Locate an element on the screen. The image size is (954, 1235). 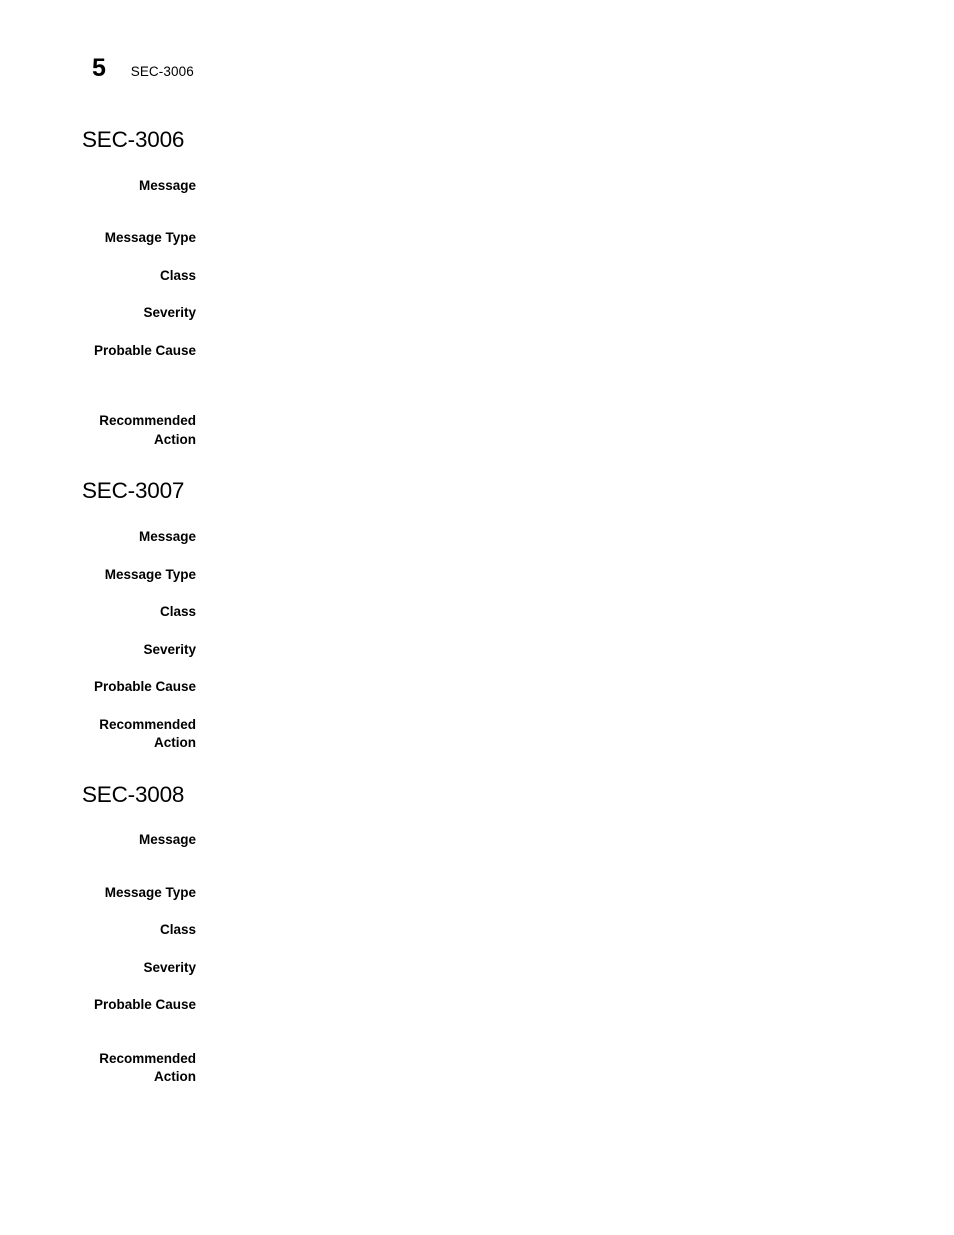
section-heading: SEC-3006 is located at coordinates (133, 139).